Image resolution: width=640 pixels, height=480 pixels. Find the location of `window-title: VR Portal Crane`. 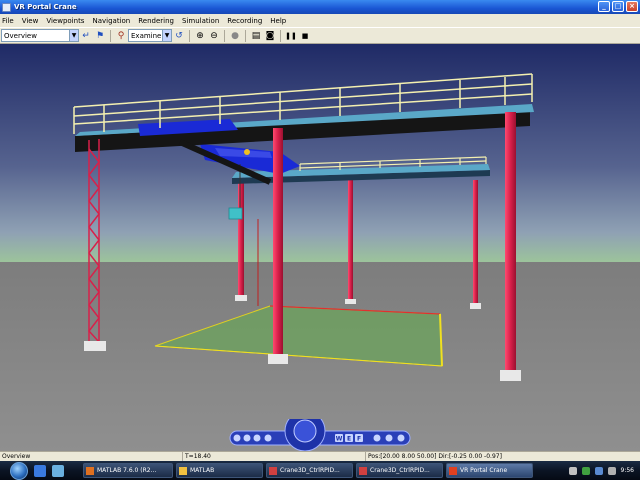

window-title: VR Portal Crane is located at coordinates (45, 7).